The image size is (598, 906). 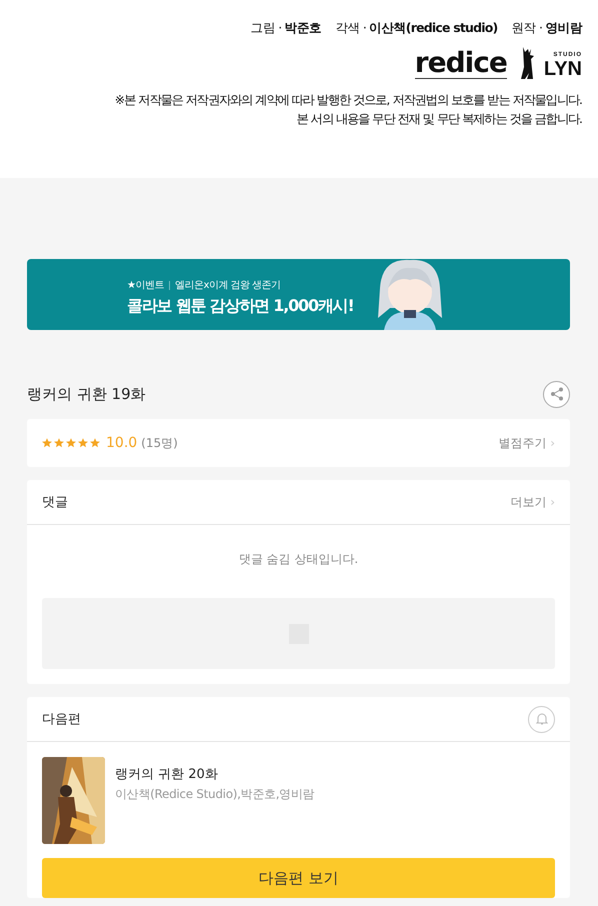 What do you see at coordinates (227, 285) in the screenshot?
I see `event-subtitle: 엘리온x이계 검왕 생존기` at bounding box center [227, 285].